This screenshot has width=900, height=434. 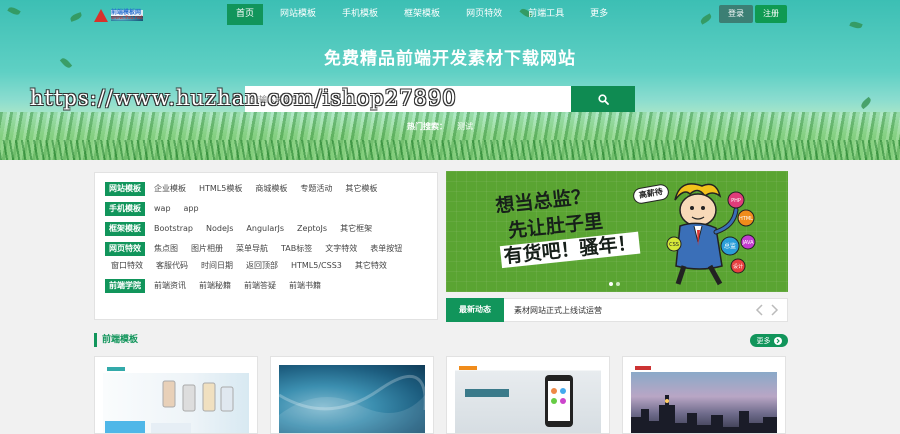 What do you see at coordinates (771, 14) in the screenshot?
I see `register-button: 注册` at bounding box center [771, 14].